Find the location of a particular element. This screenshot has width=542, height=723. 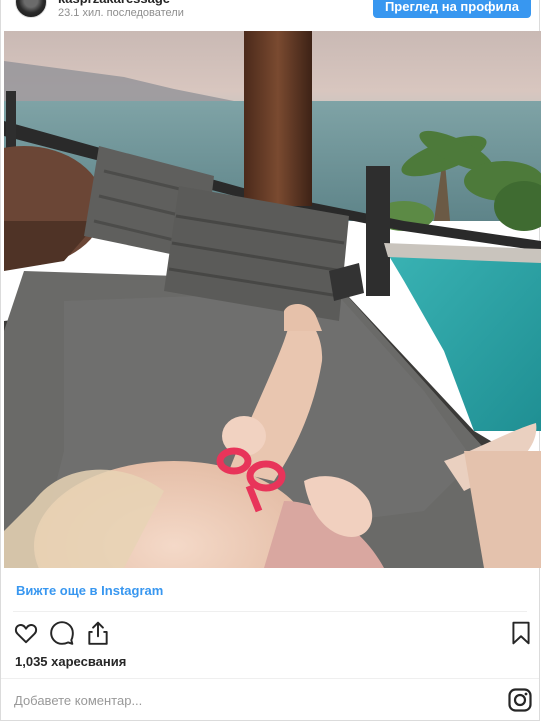

view-more-on-instagram-link: Вижте още в Instagram is located at coordinates (89, 591).